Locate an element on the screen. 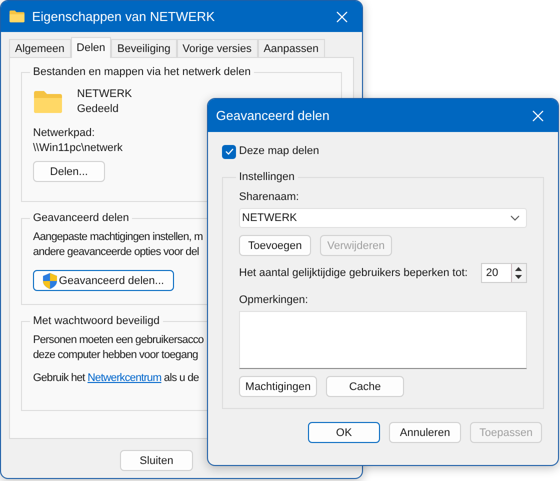  checkmark-icon is located at coordinates (229, 151).